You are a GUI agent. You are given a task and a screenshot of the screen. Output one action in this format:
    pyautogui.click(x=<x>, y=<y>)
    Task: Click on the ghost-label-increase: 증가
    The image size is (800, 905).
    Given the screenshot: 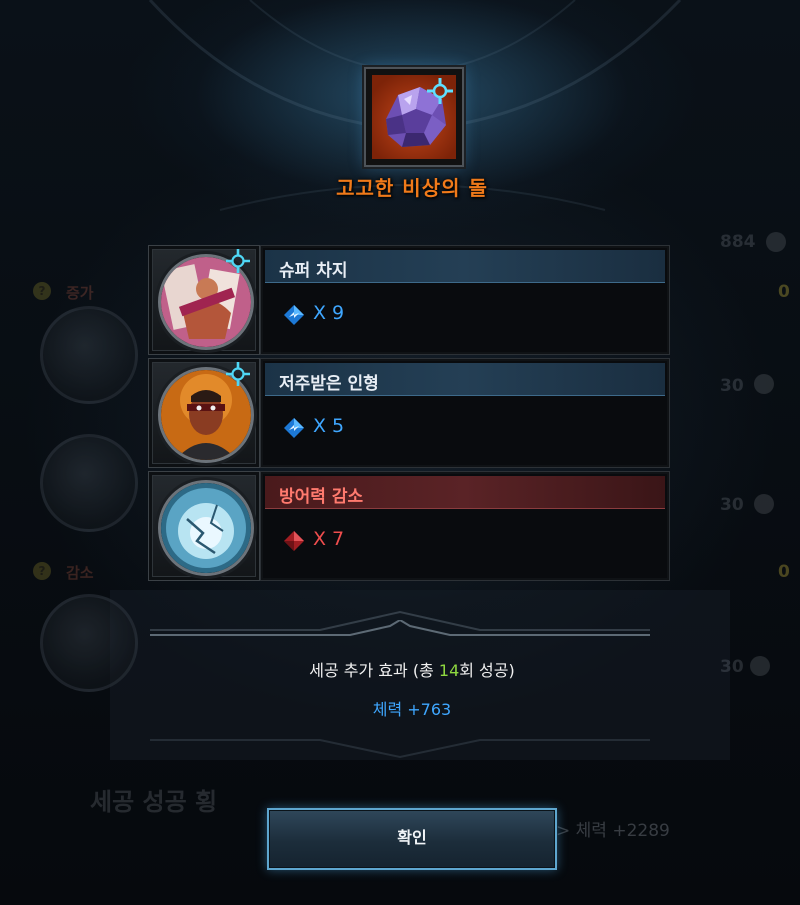 What is the action you would take?
    pyautogui.click(x=80, y=293)
    